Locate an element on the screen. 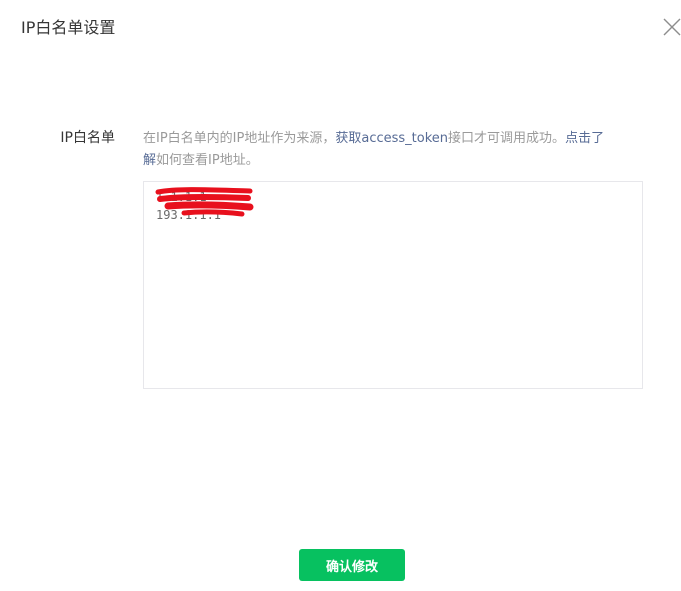 Image resolution: width=681 pixels, height=591 pixels. link-text-b: 解 is located at coordinates (150, 160).